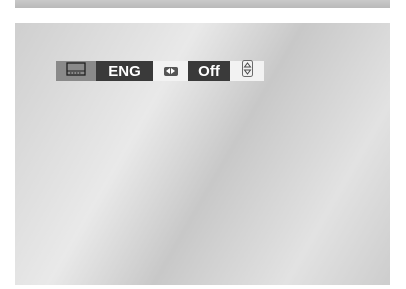  I want to click on subtitle-icon, so click(76, 71).